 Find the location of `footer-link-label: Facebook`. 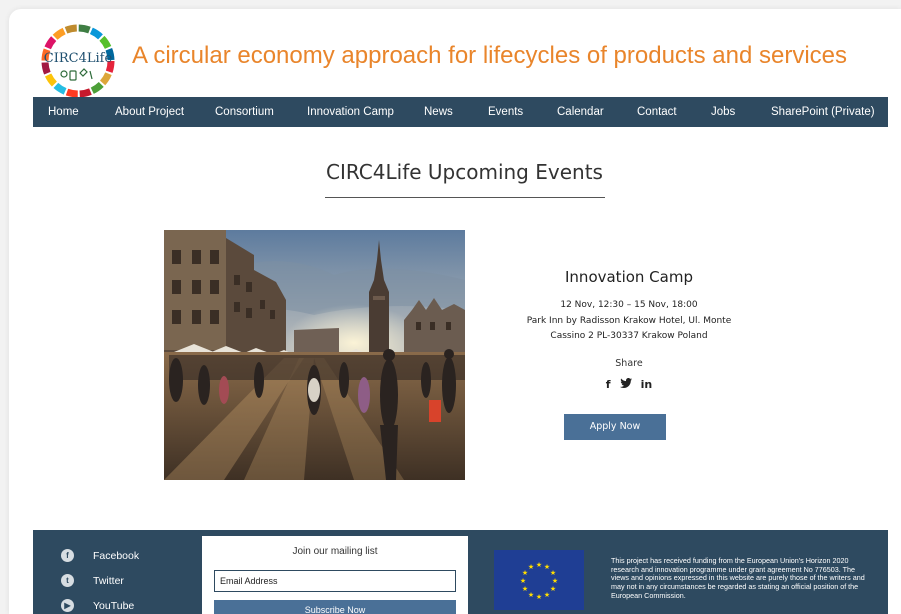

footer-link-label: Facebook is located at coordinates (116, 555).